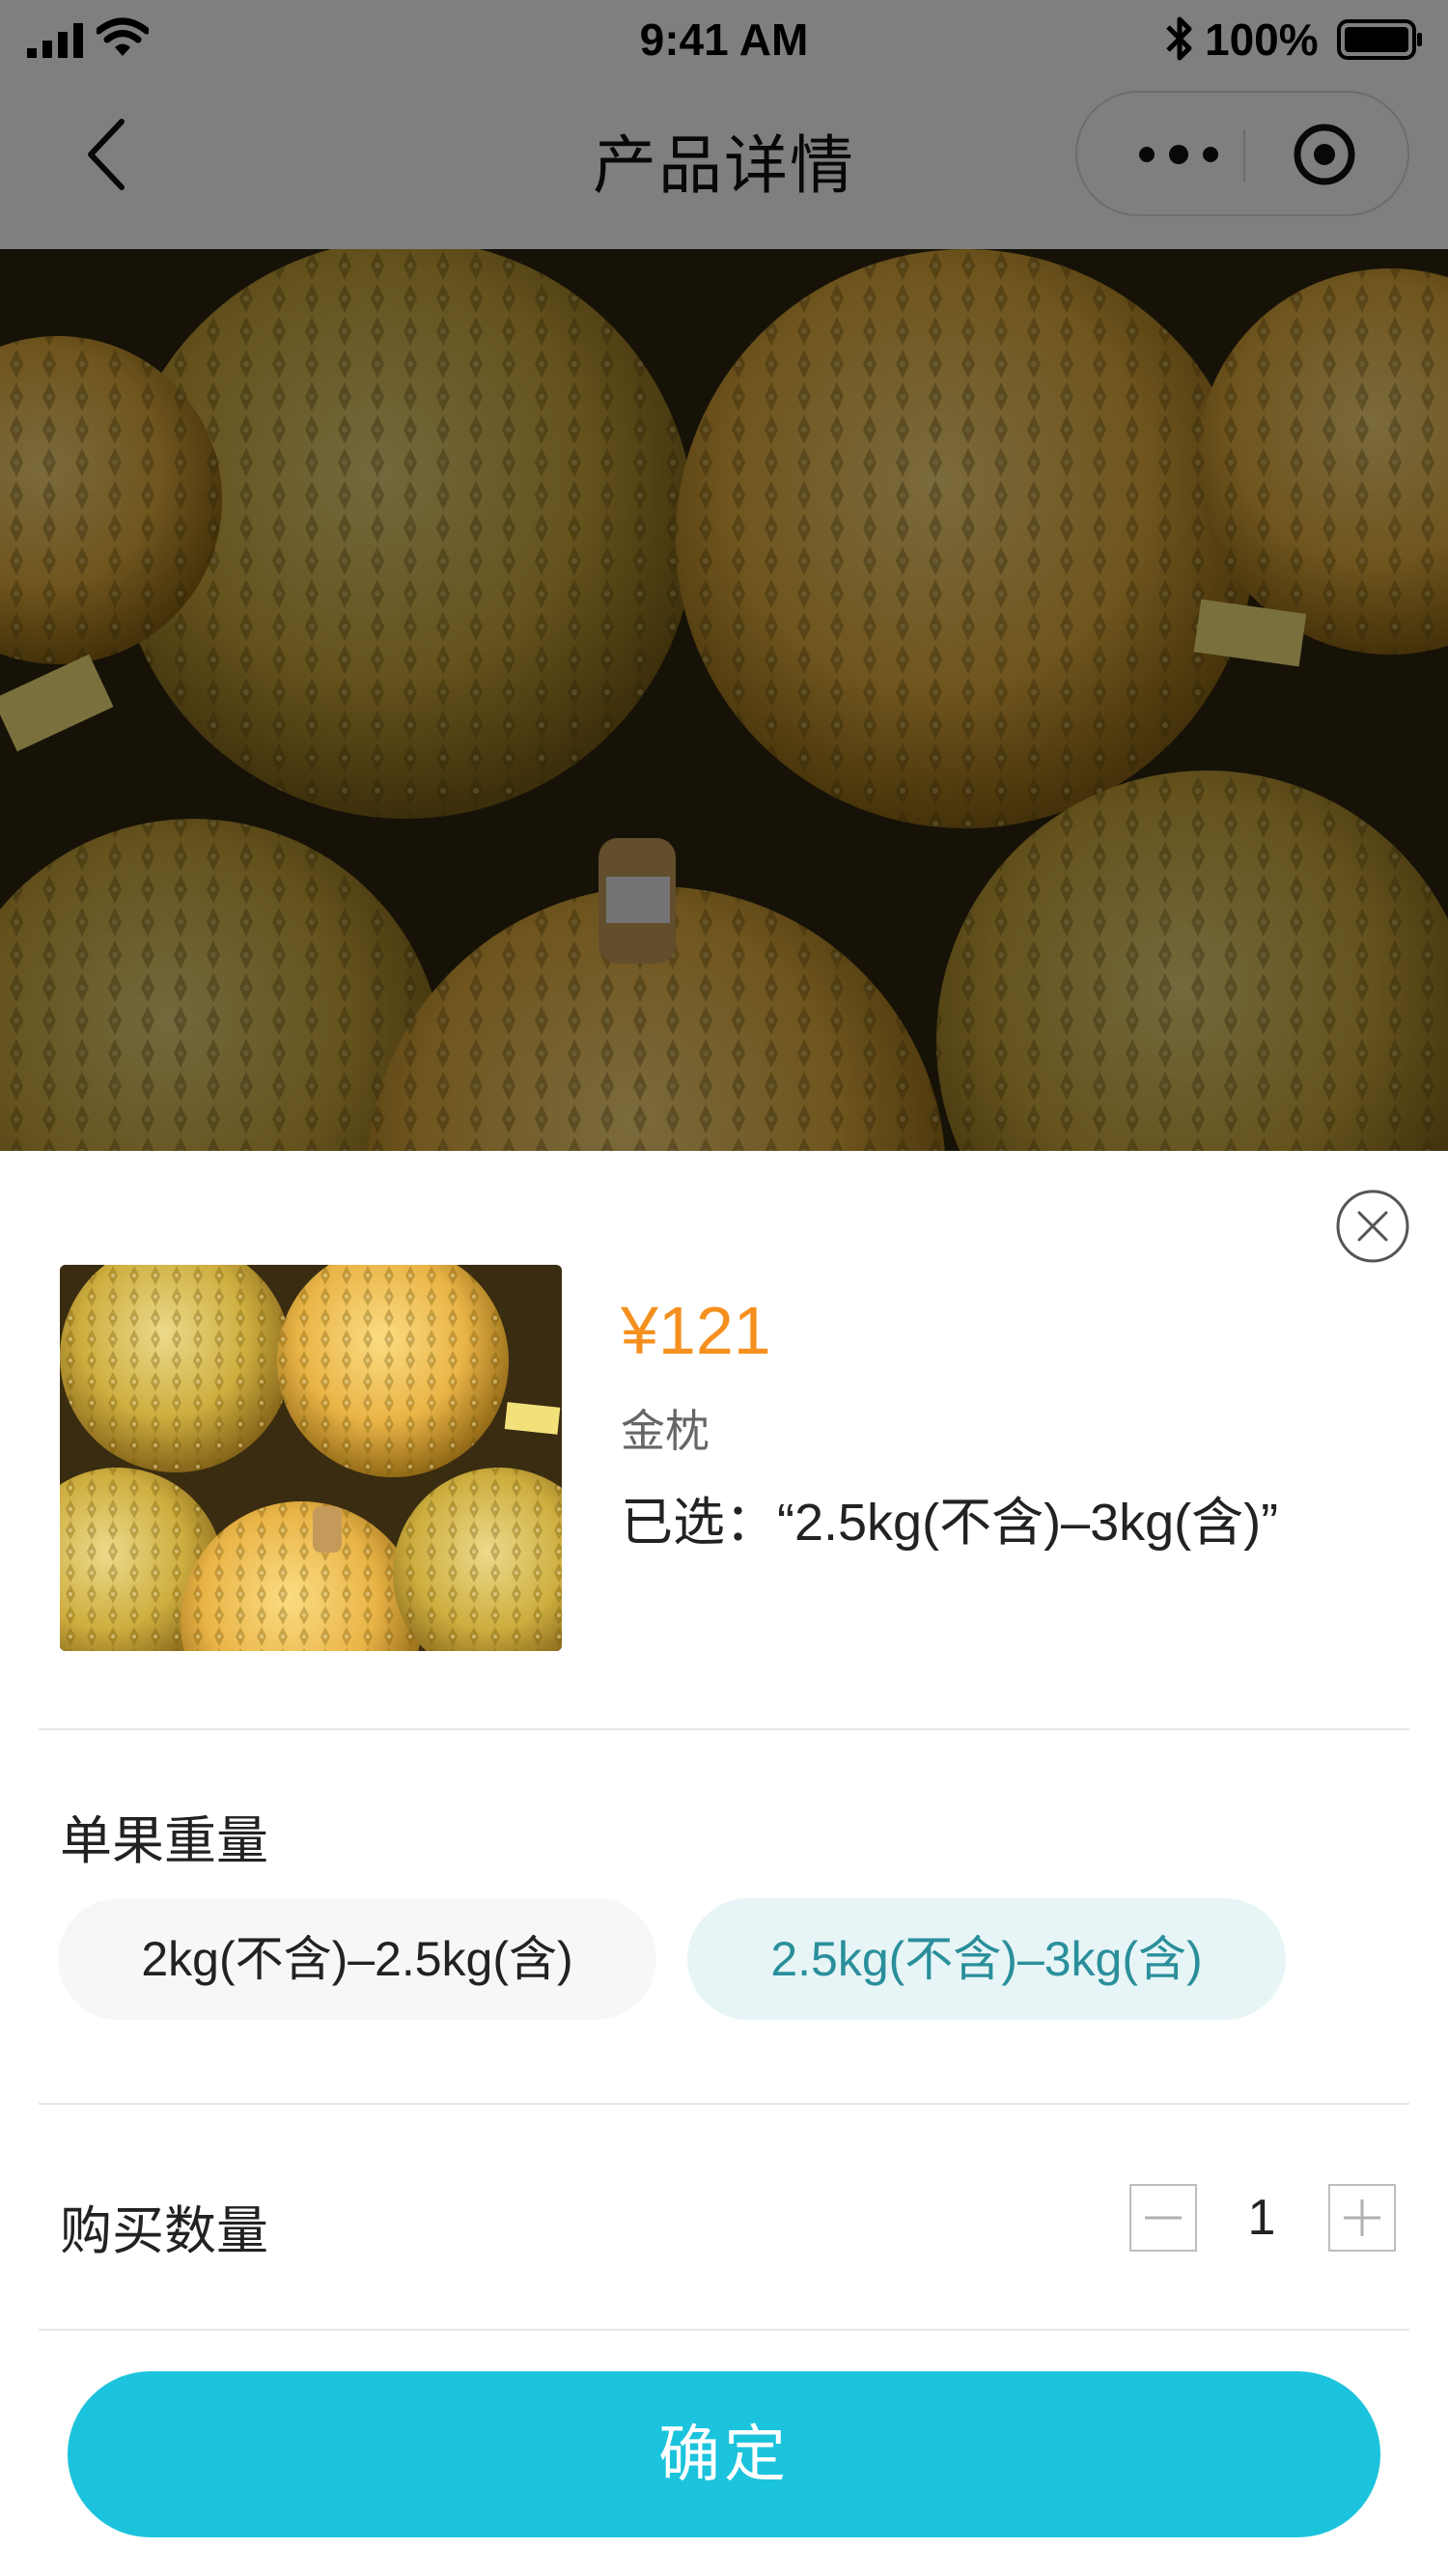  I want to click on menu-capsule, so click(1242, 153).